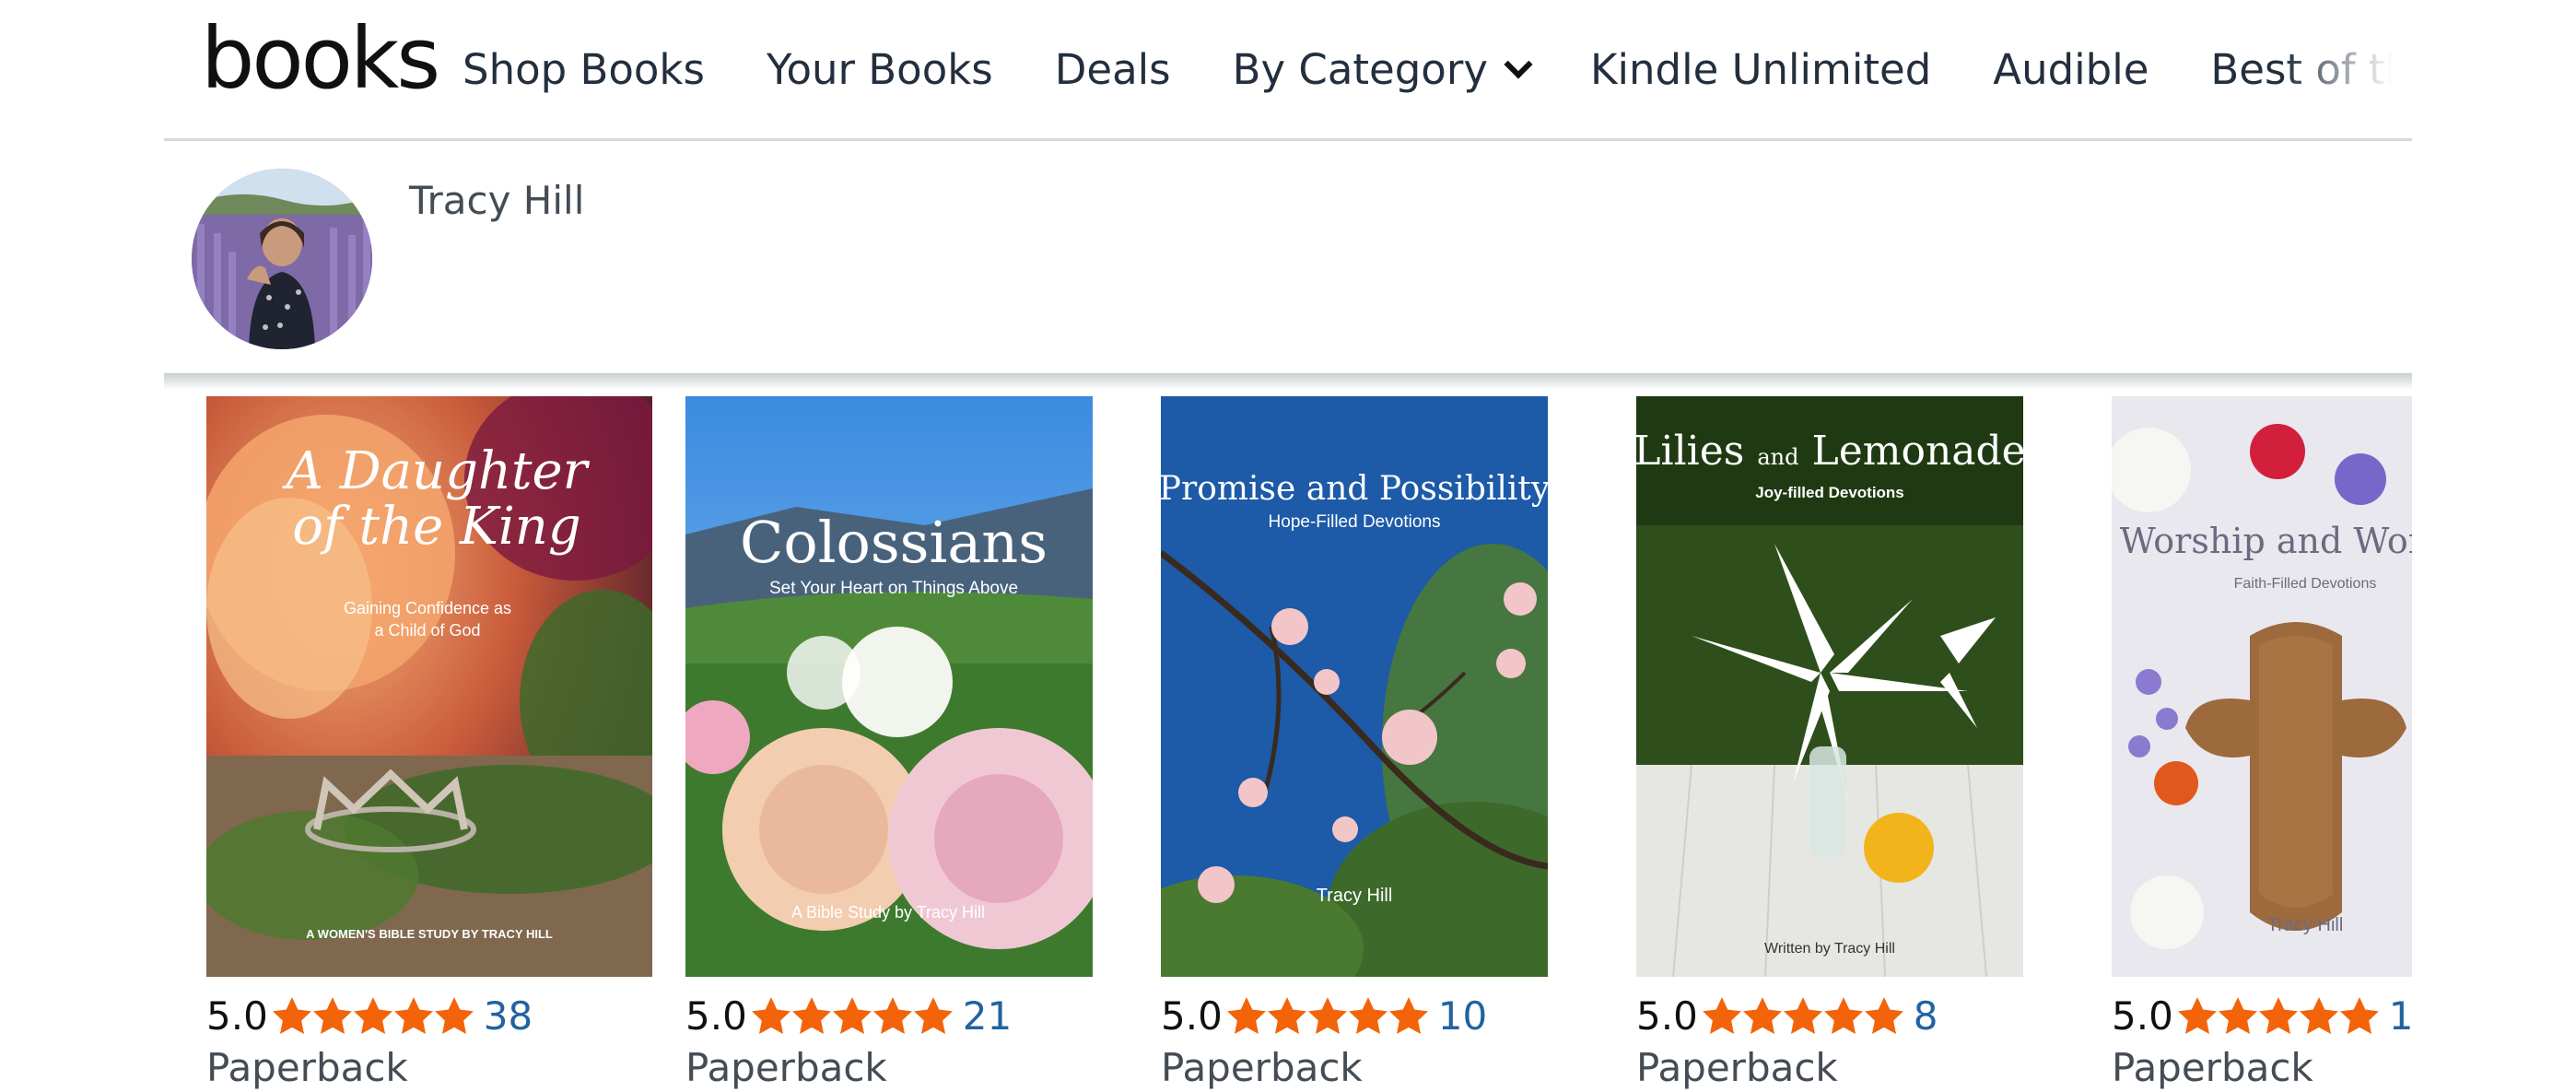  I want to click on author-photo, so click(282, 259).